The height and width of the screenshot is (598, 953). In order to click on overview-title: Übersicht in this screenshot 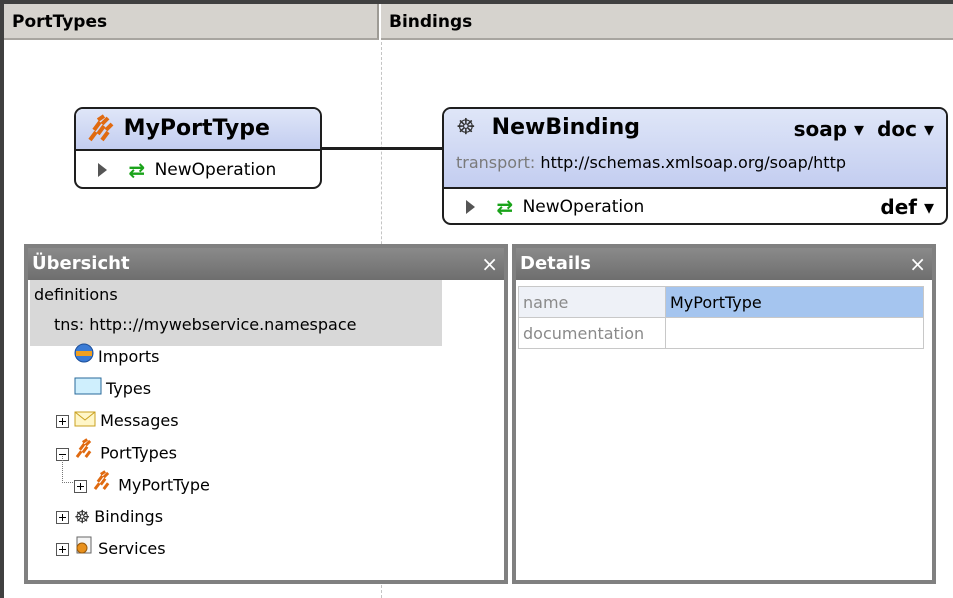, I will do `click(81, 263)`.